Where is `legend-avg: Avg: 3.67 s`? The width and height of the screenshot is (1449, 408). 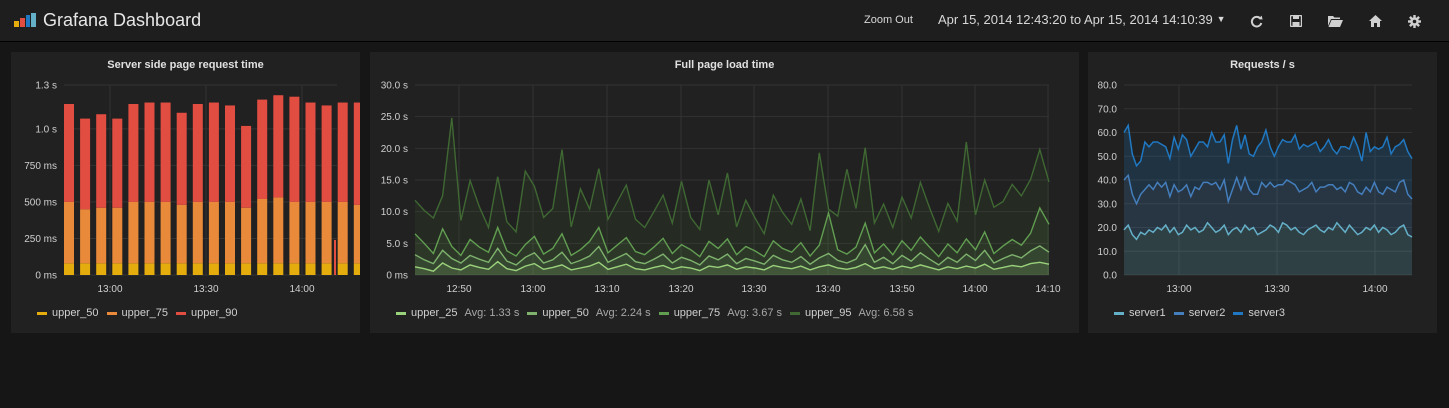 legend-avg: Avg: 3.67 s is located at coordinates (755, 313).